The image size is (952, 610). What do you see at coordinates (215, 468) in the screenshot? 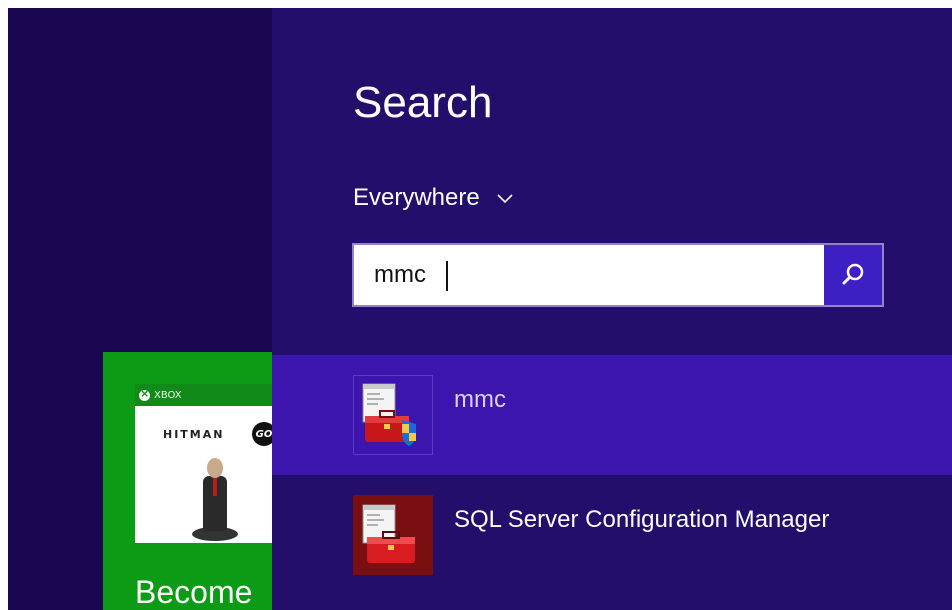
I see `figure-head` at bounding box center [215, 468].